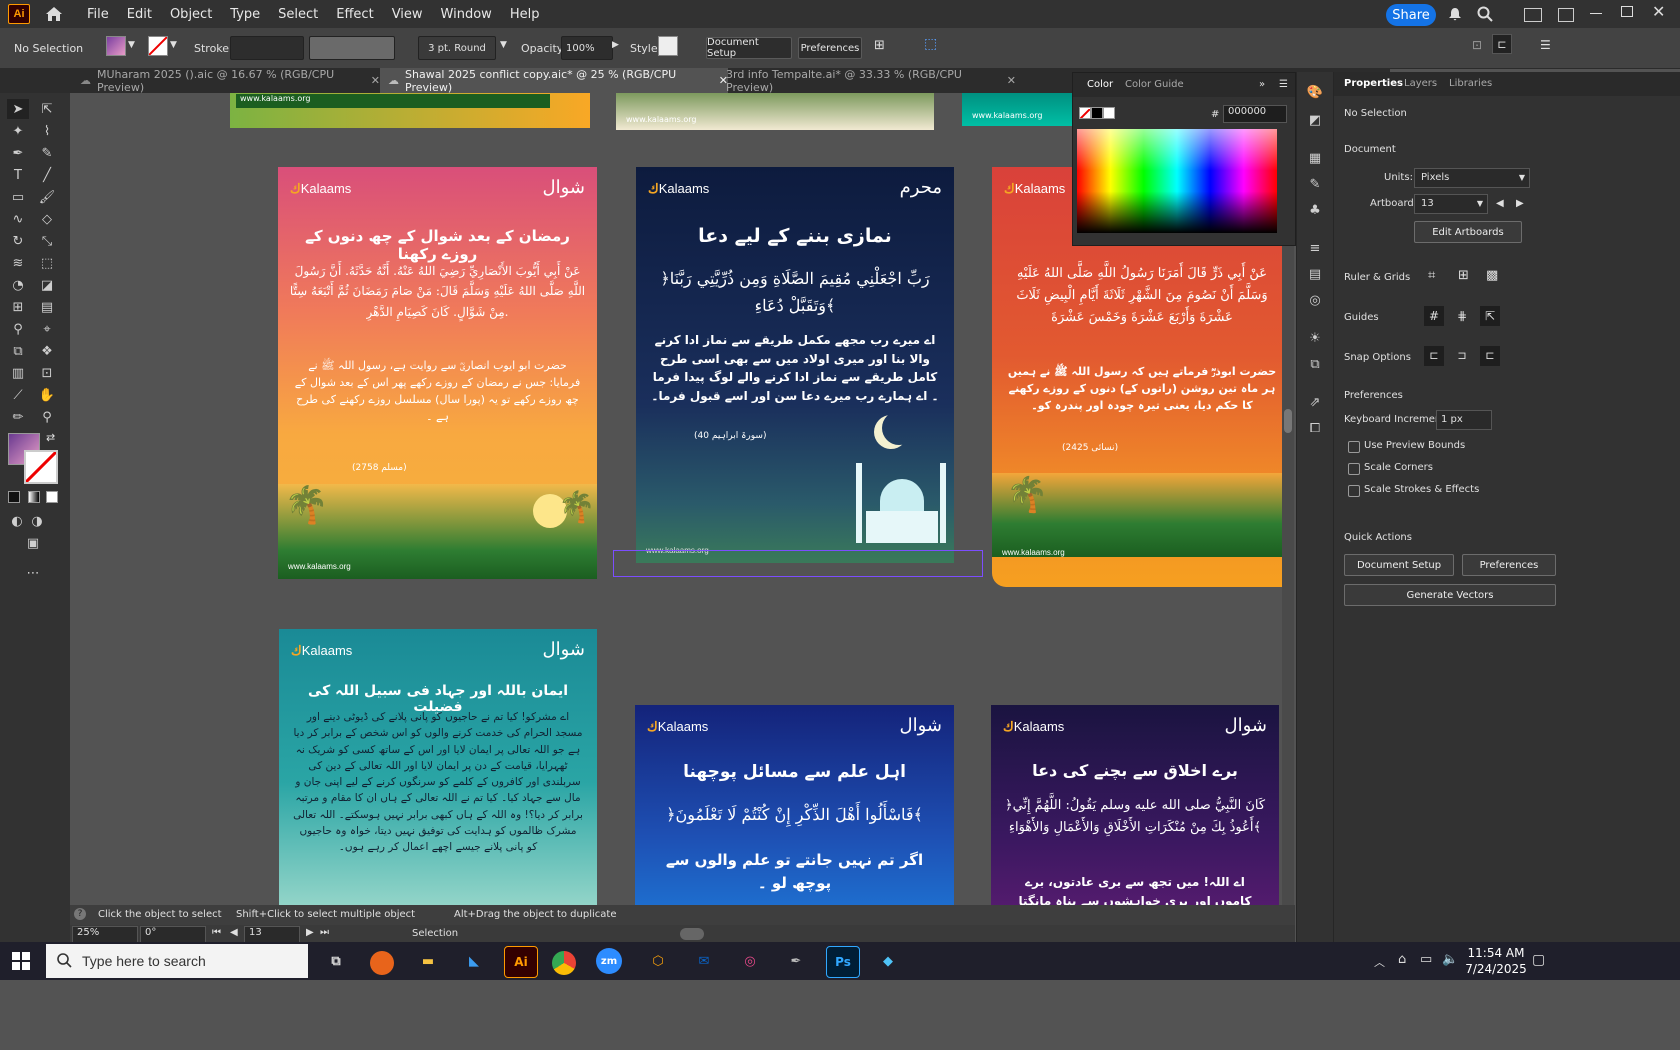 Image resolution: width=1680 pixels, height=1050 pixels. I want to click on color-panel-icon: 🎨, so click(1315, 92).